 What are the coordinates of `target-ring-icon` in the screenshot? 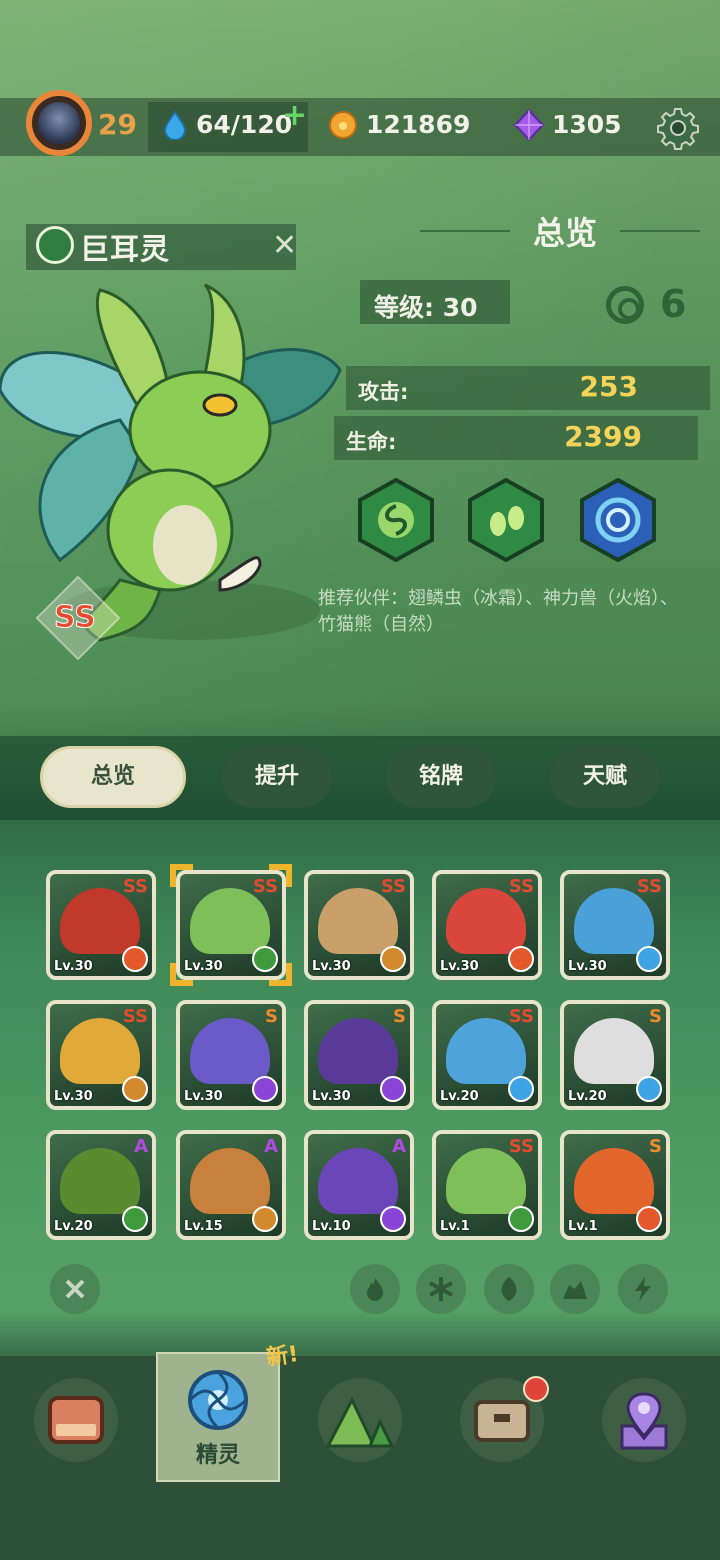 It's located at (625, 305).